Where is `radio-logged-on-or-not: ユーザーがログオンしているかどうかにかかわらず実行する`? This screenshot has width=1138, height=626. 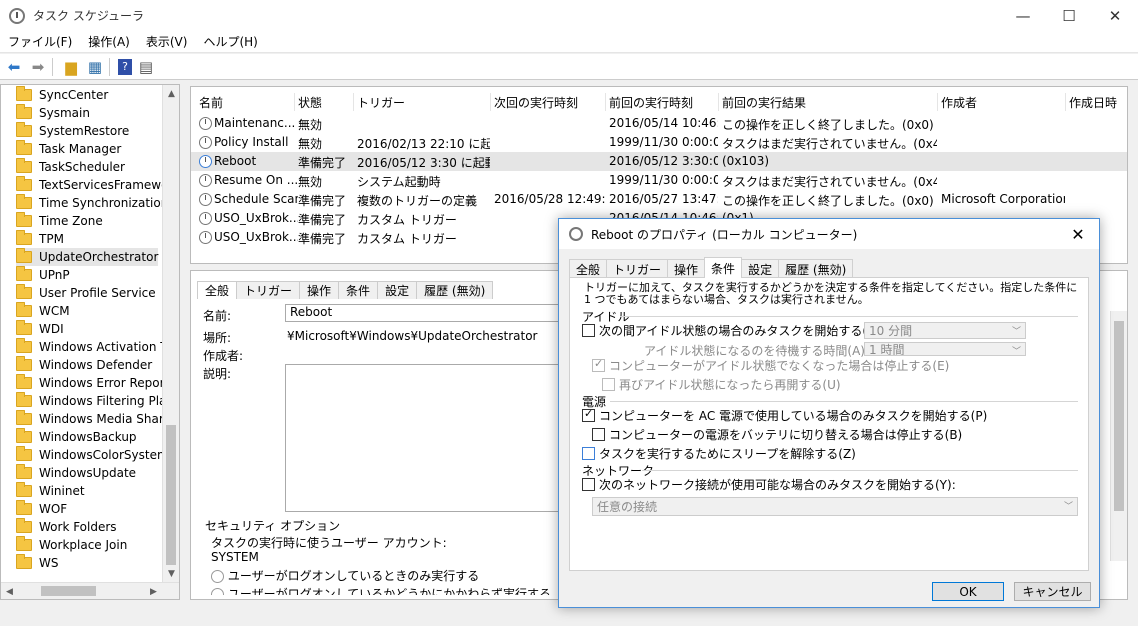 radio-logged-on-or-not: ユーザーがログオンしているかどうかにかかわらず実行する is located at coordinates (381, 590).